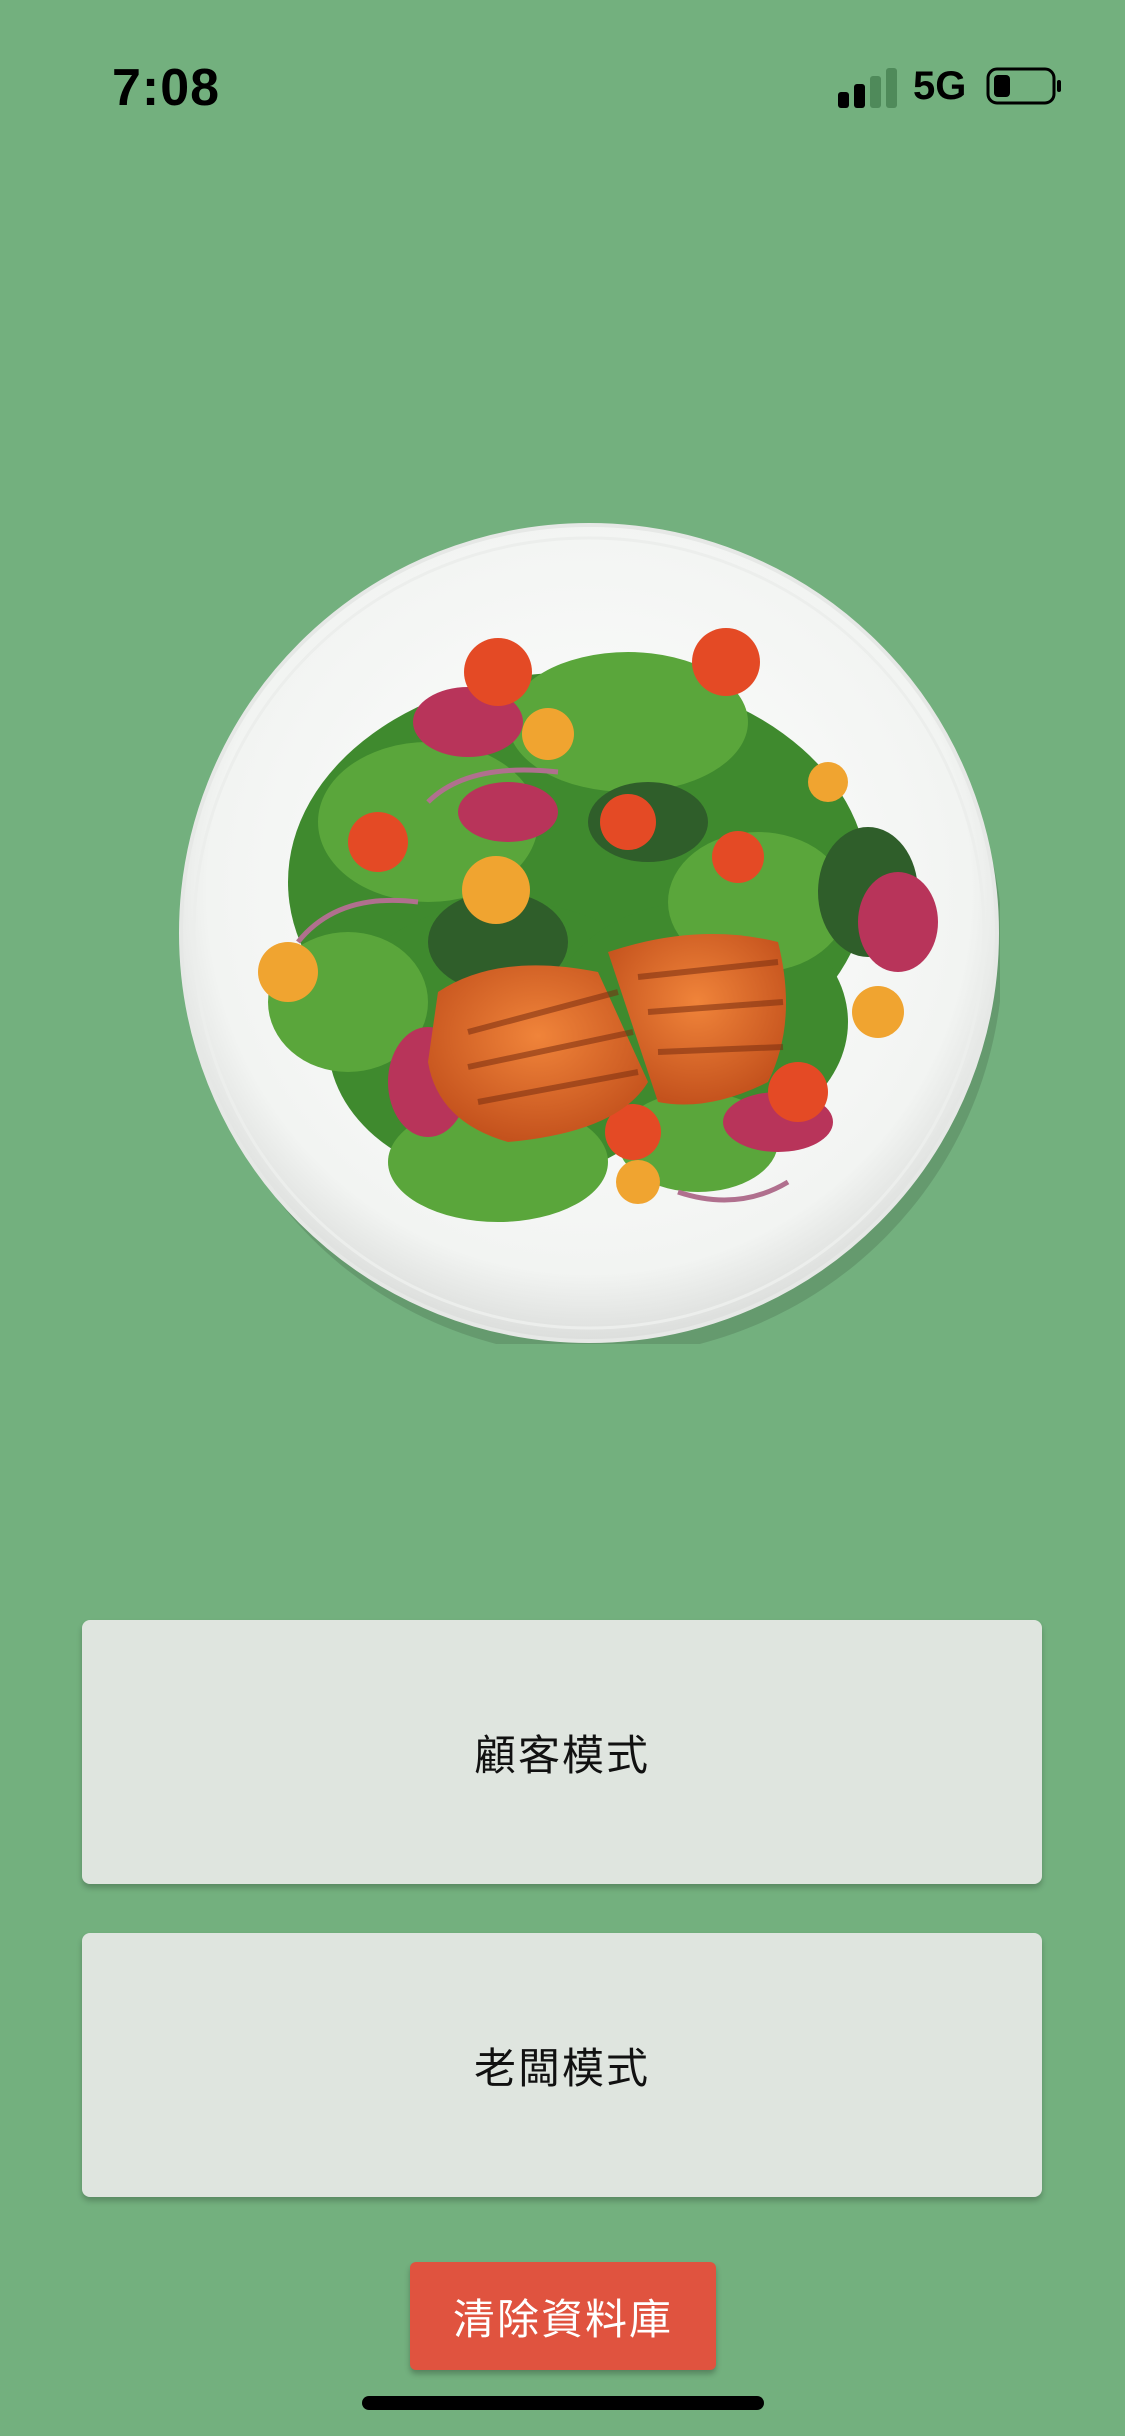 The image size is (1125, 2436). Describe the element at coordinates (868, 87) in the screenshot. I see `signal-strength-icon` at that location.